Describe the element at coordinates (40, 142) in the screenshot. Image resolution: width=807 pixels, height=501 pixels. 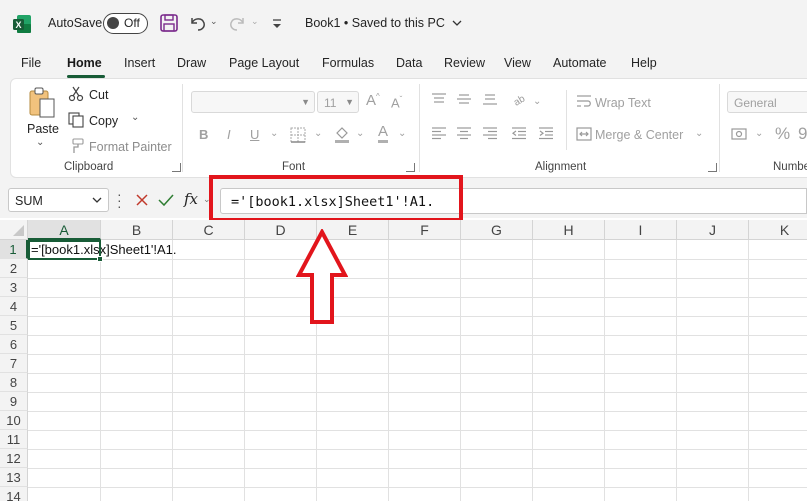
I see `paste-dropdown-icon: ⌄` at that location.